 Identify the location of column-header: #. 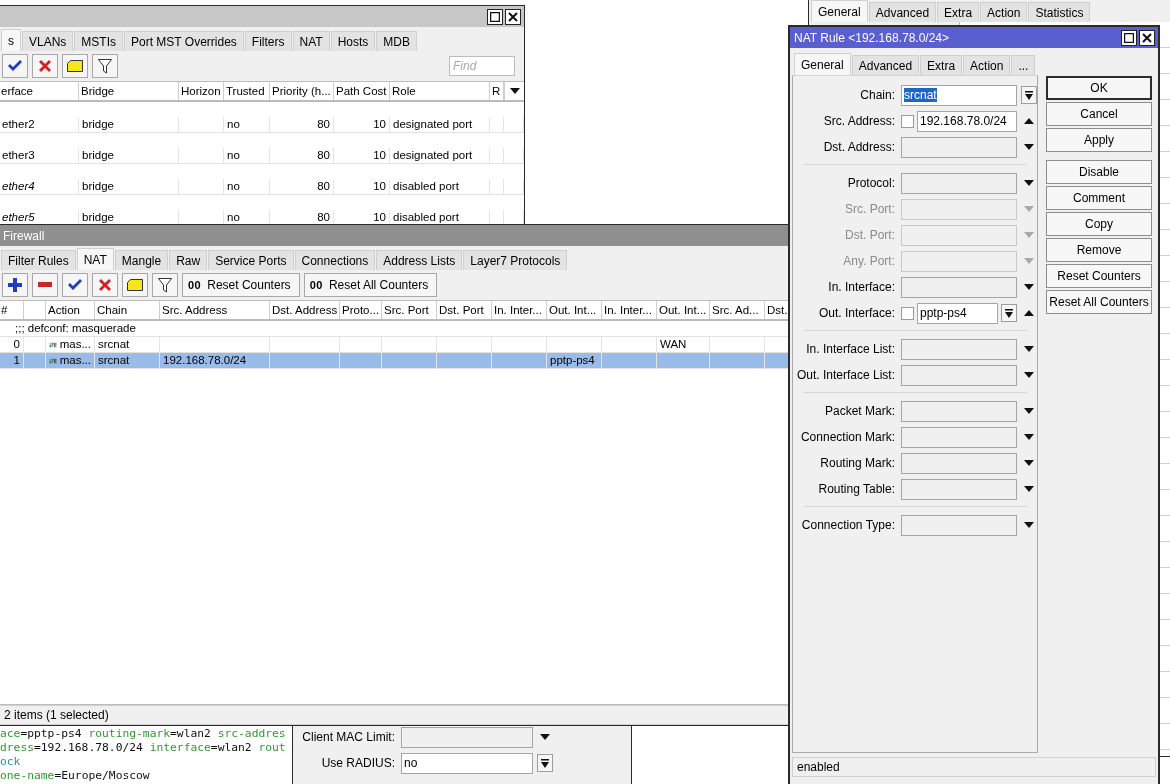
(12, 310).